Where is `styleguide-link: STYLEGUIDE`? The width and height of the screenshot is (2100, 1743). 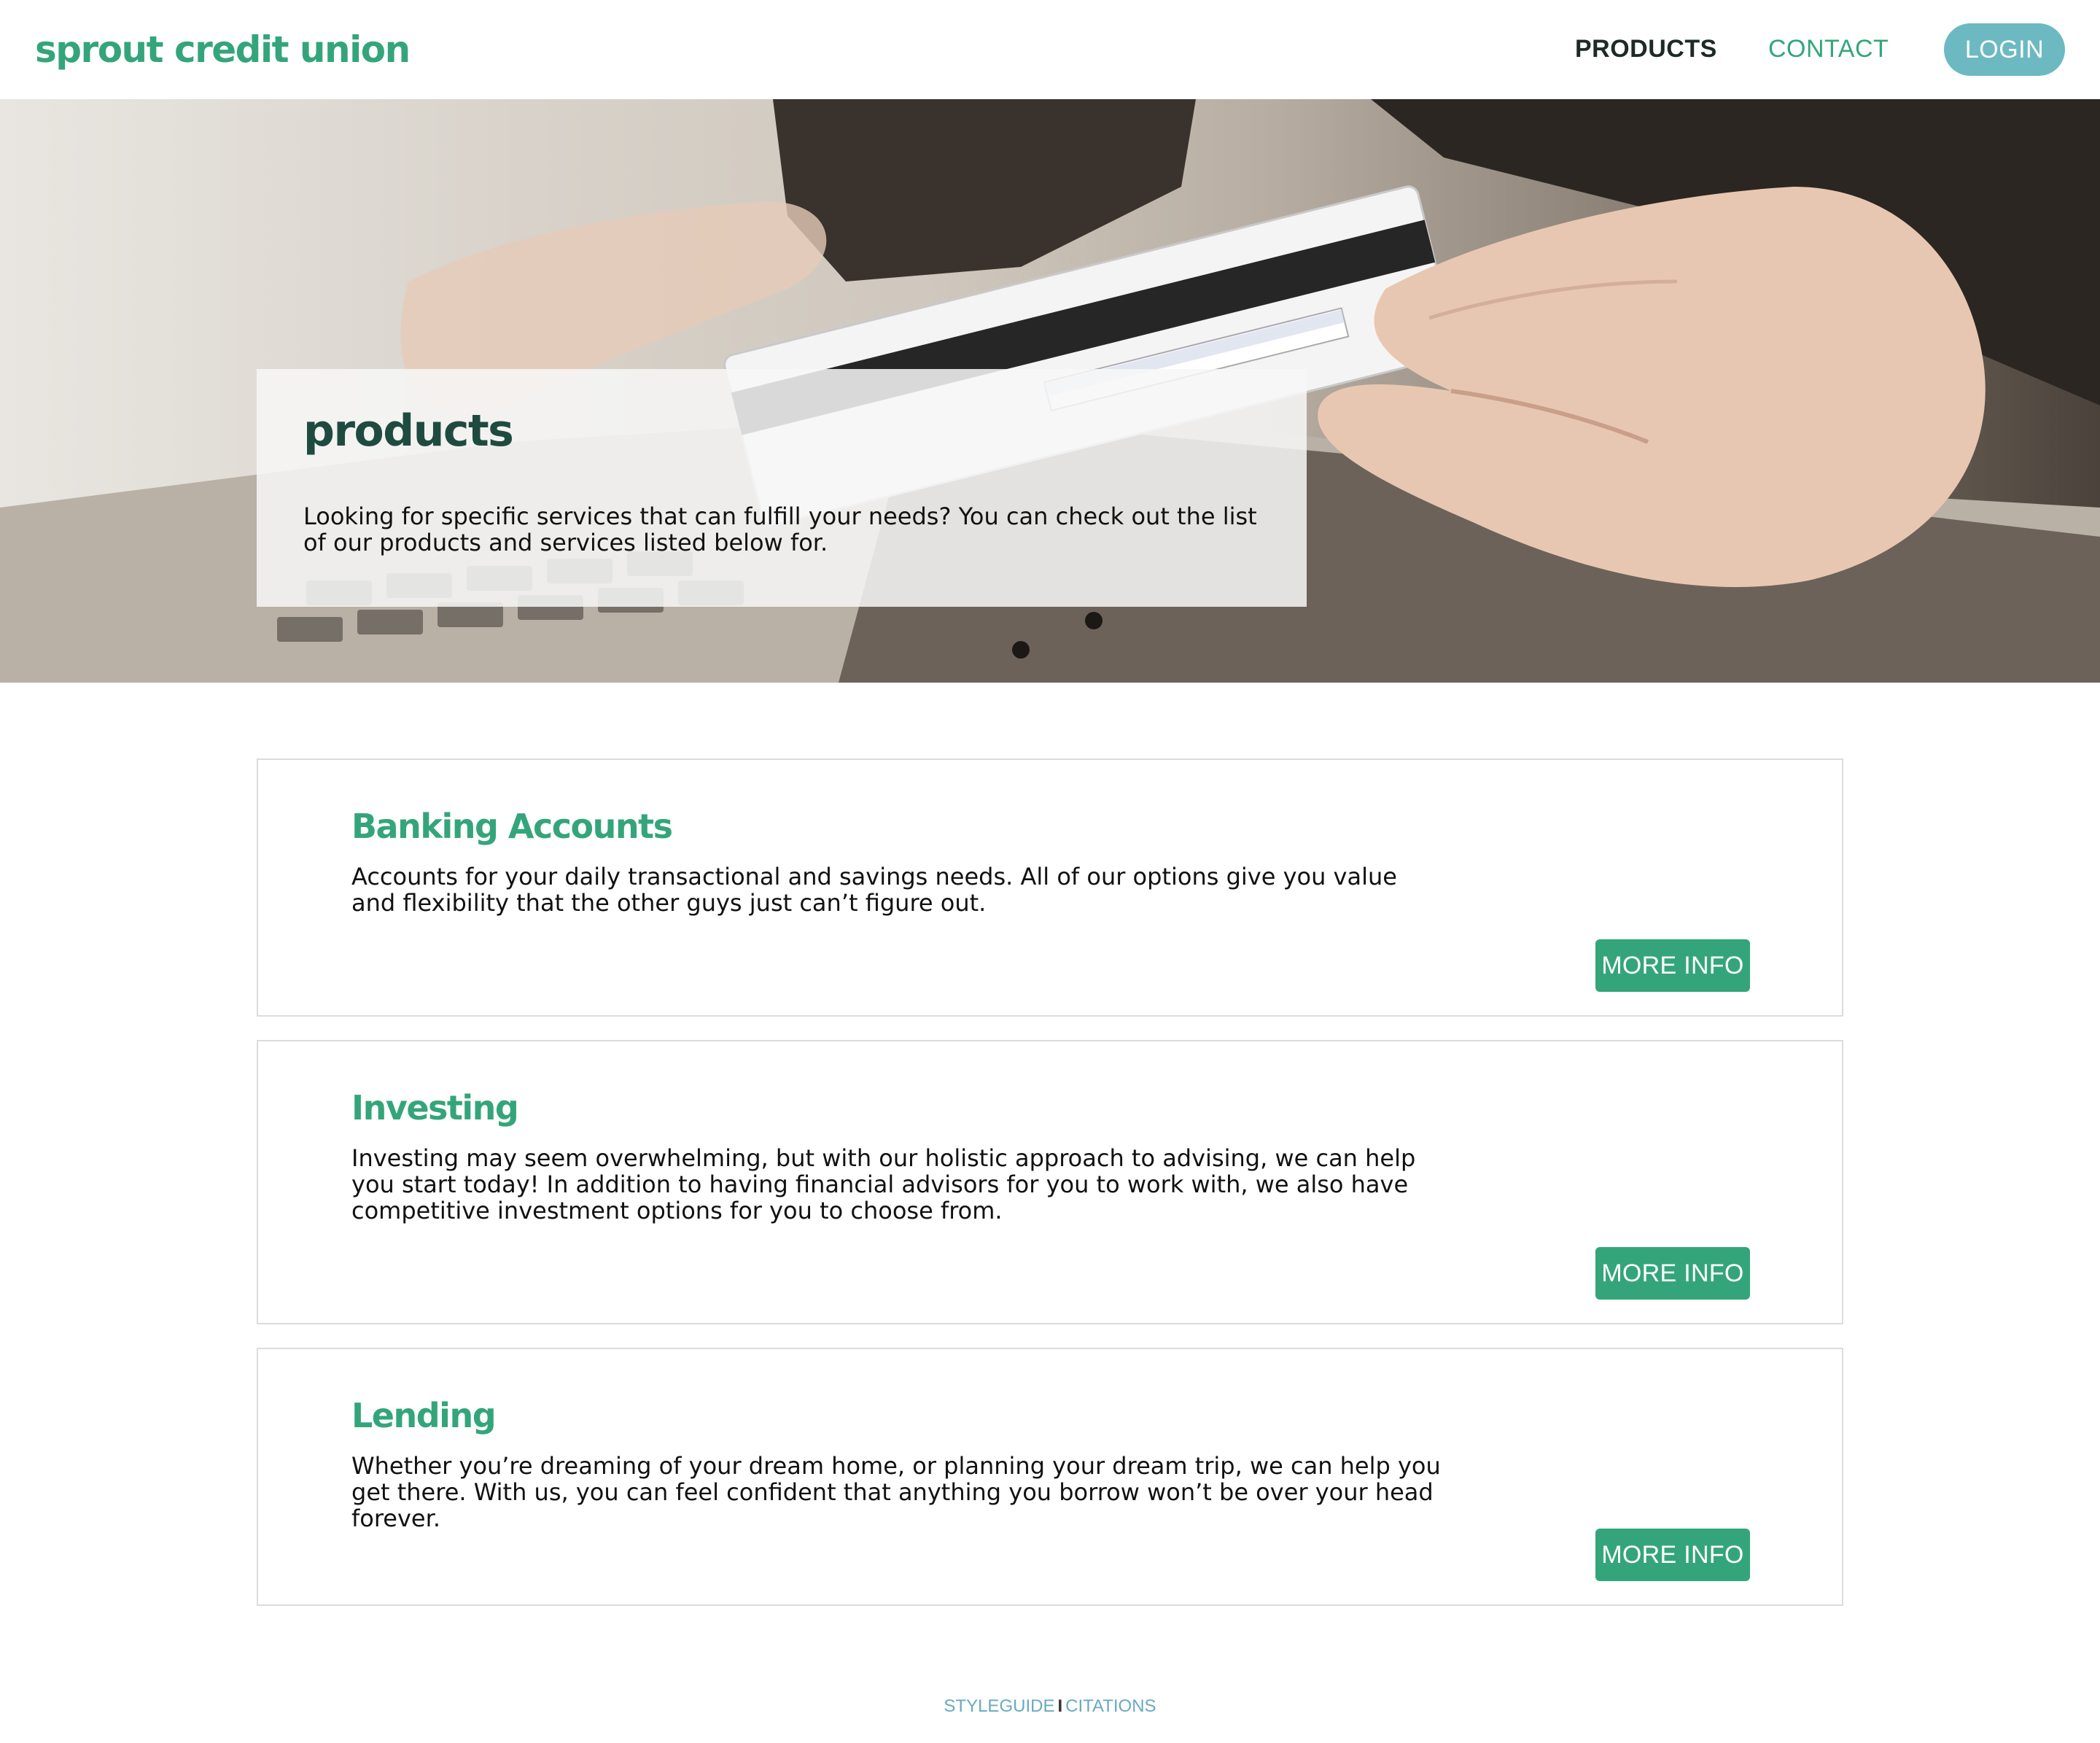 styleguide-link: STYLEGUIDE is located at coordinates (999, 1706).